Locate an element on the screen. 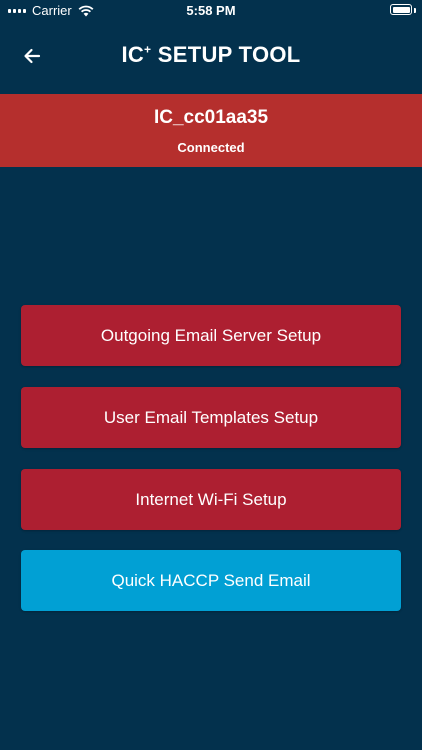  title-main: IC is located at coordinates (133, 54).